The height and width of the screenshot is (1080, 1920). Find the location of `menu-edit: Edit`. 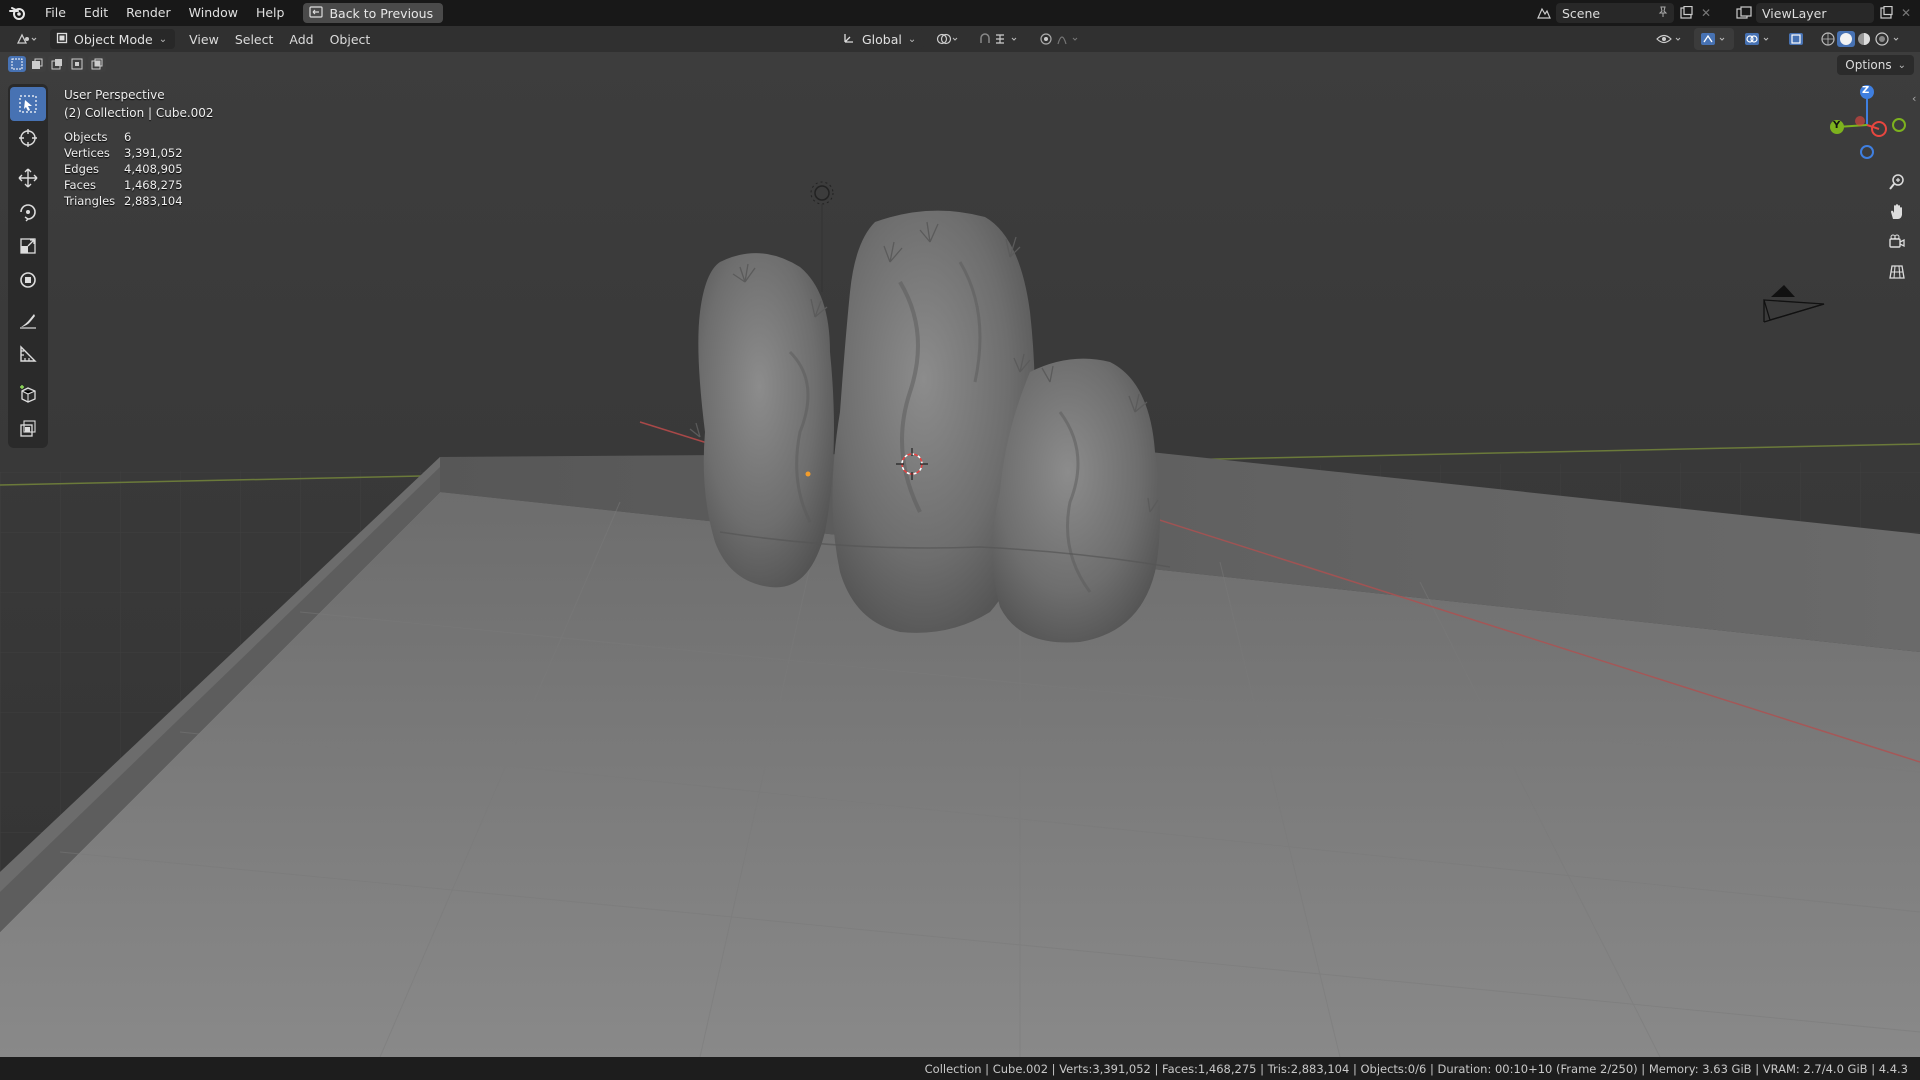

menu-edit: Edit is located at coordinates (96, 13).